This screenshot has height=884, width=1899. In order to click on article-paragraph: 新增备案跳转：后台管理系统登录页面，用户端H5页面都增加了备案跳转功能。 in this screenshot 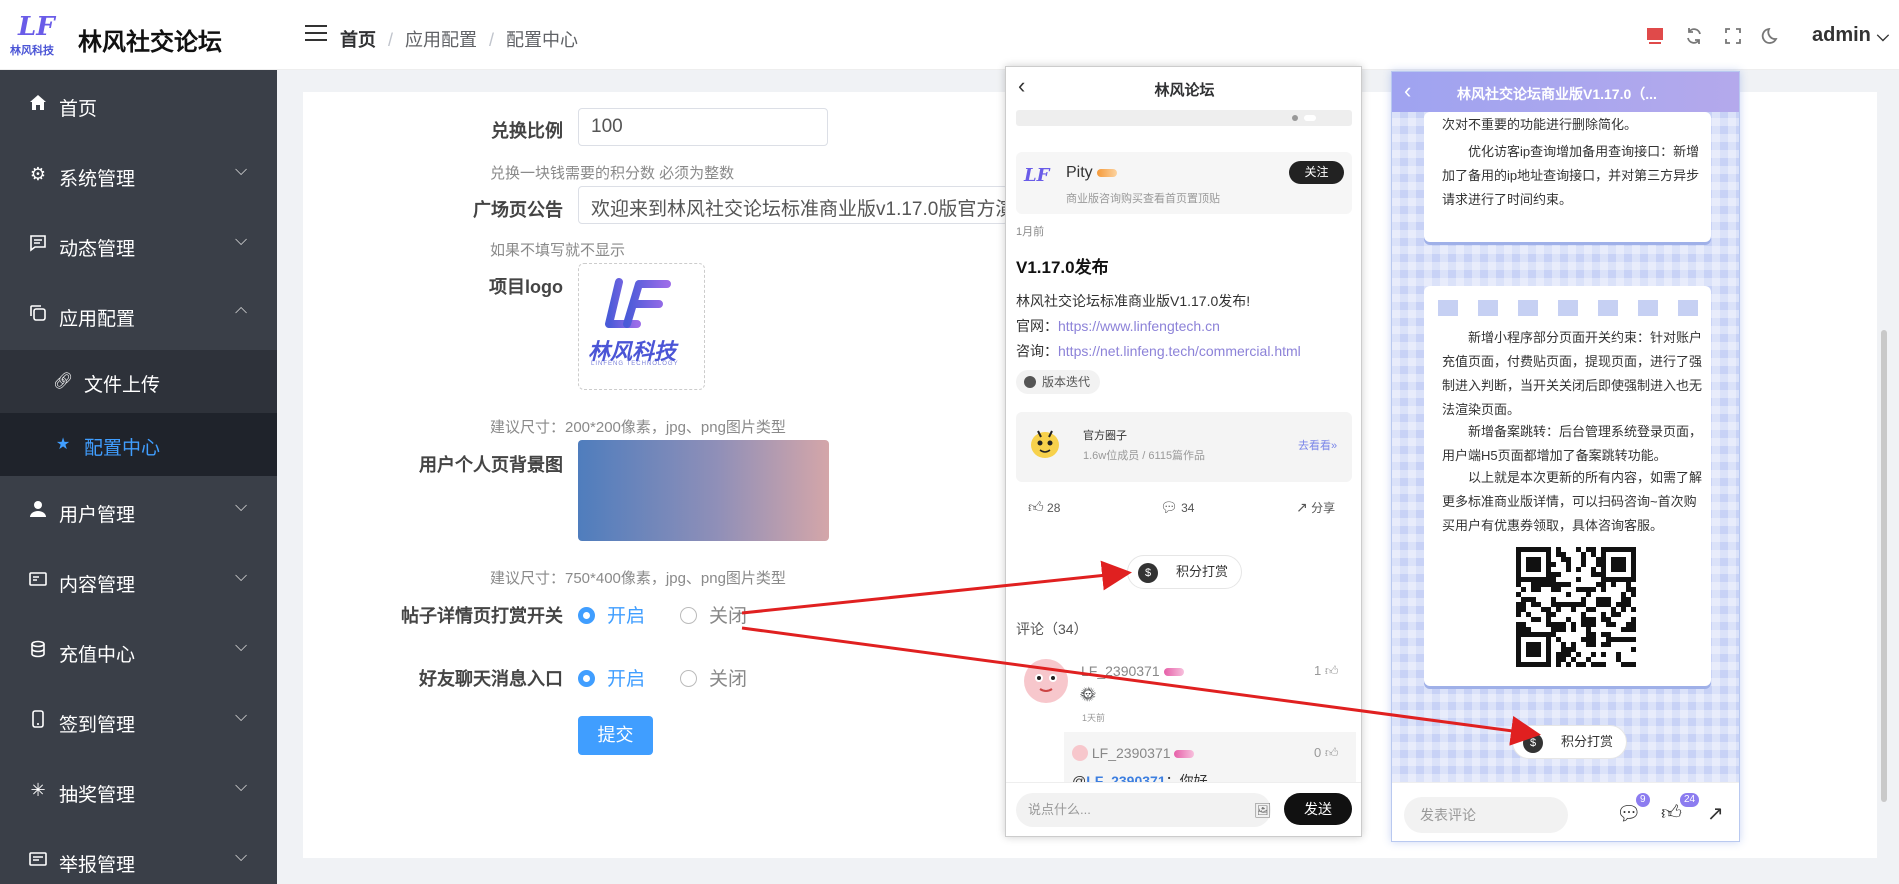, I will do `click(1572, 443)`.